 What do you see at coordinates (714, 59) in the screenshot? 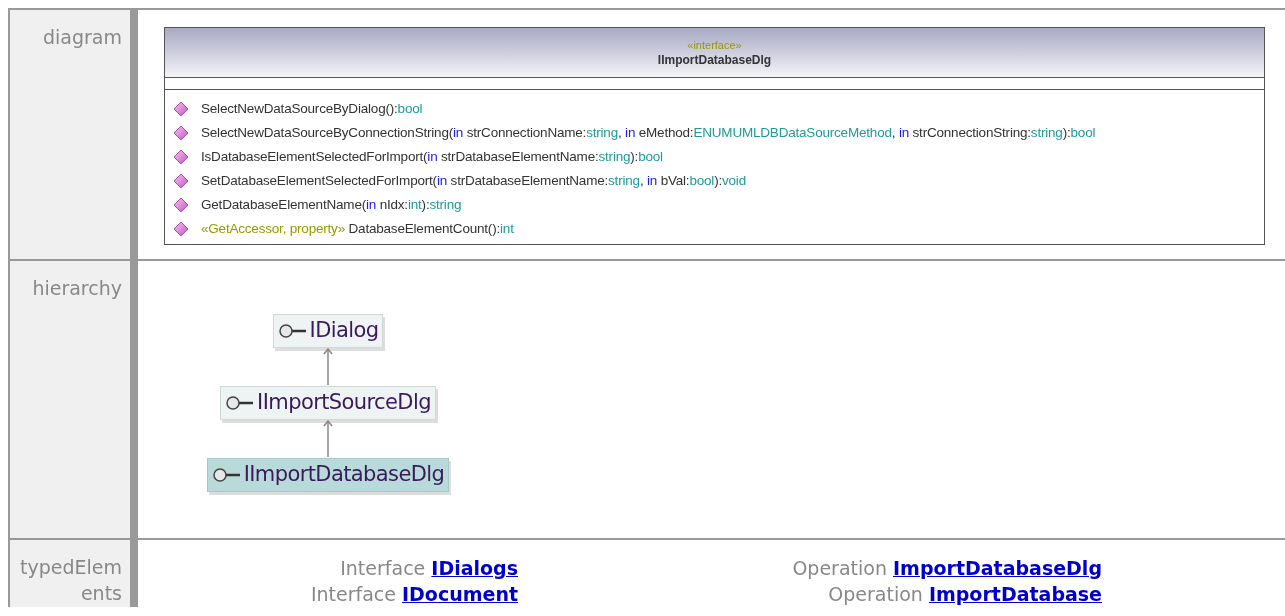
I see `class-name: IImportDatabaseDlg` at bounding box center [714, 59].